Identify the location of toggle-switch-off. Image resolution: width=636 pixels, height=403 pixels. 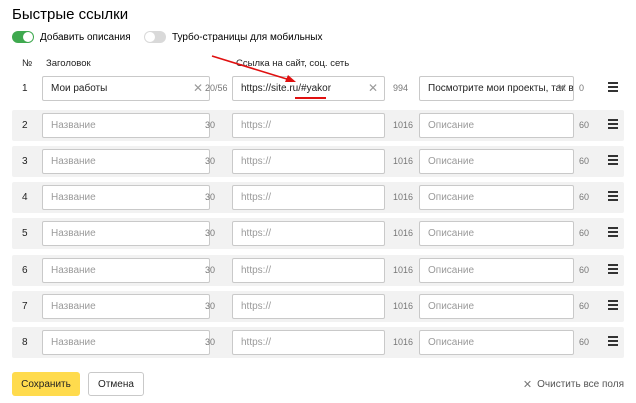
(155, 37).